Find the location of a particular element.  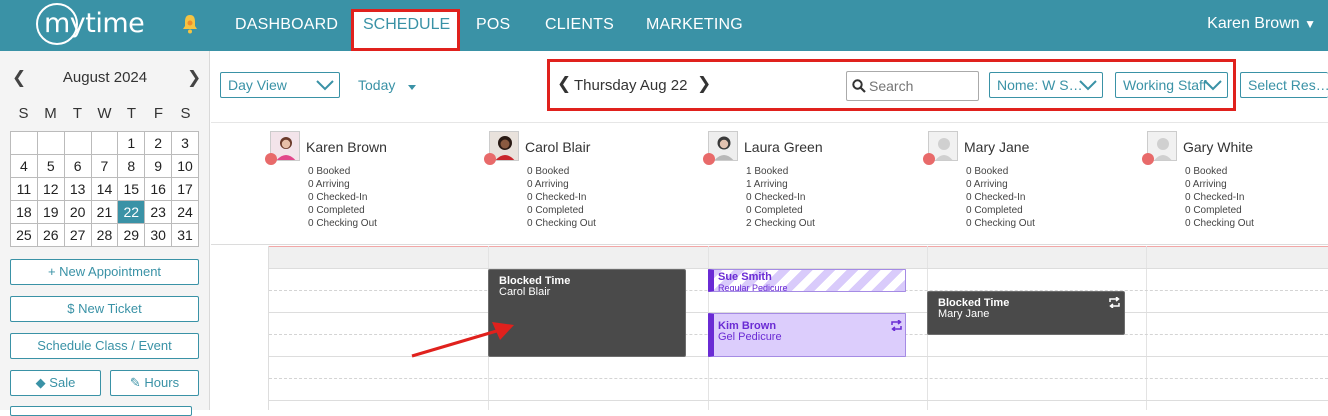

caret-down-icon is located at coordinates (412, 87).